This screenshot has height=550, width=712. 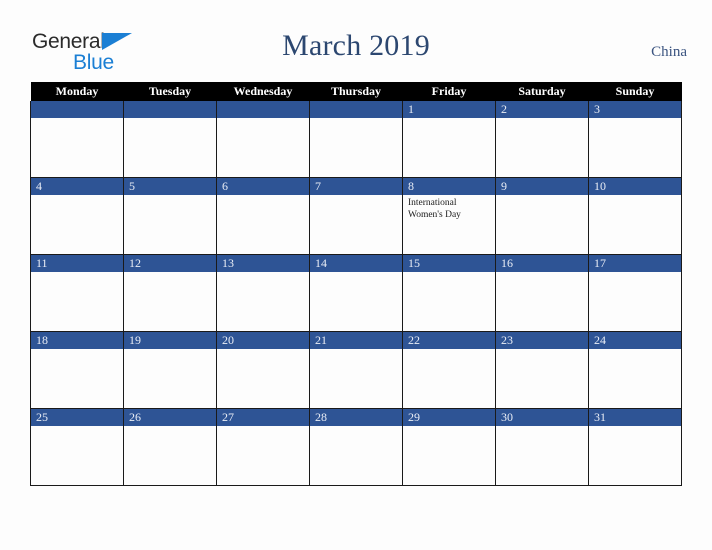 I want to click on calendar-day-cell: 11, so click(x=77, y=293).